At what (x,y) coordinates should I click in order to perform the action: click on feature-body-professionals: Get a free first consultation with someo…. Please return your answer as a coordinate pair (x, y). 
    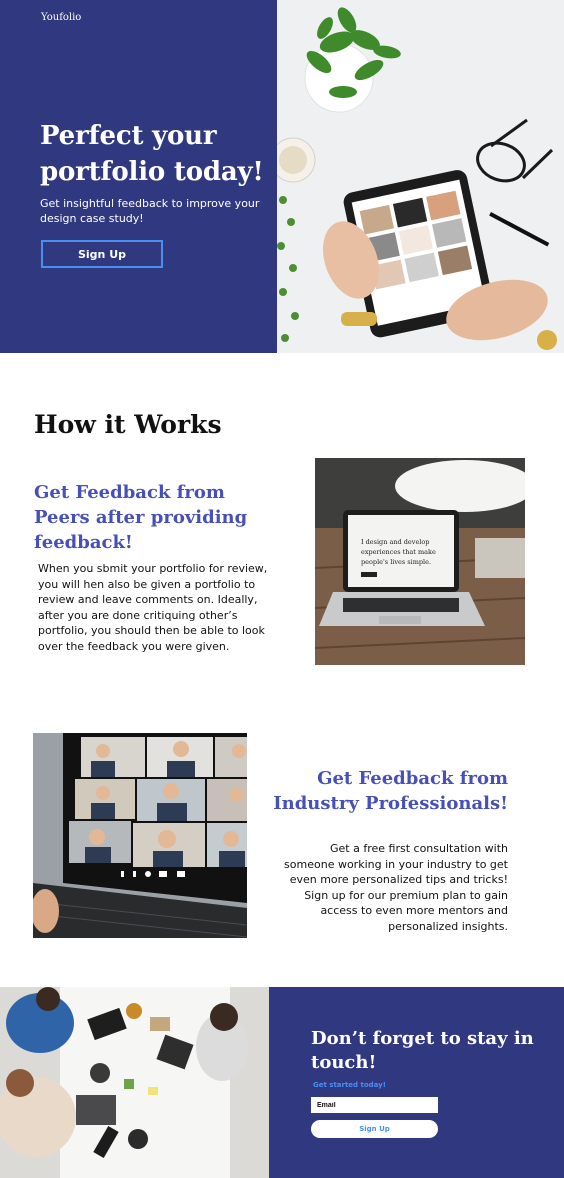
    Looking at the image, I should click on (396, 887).